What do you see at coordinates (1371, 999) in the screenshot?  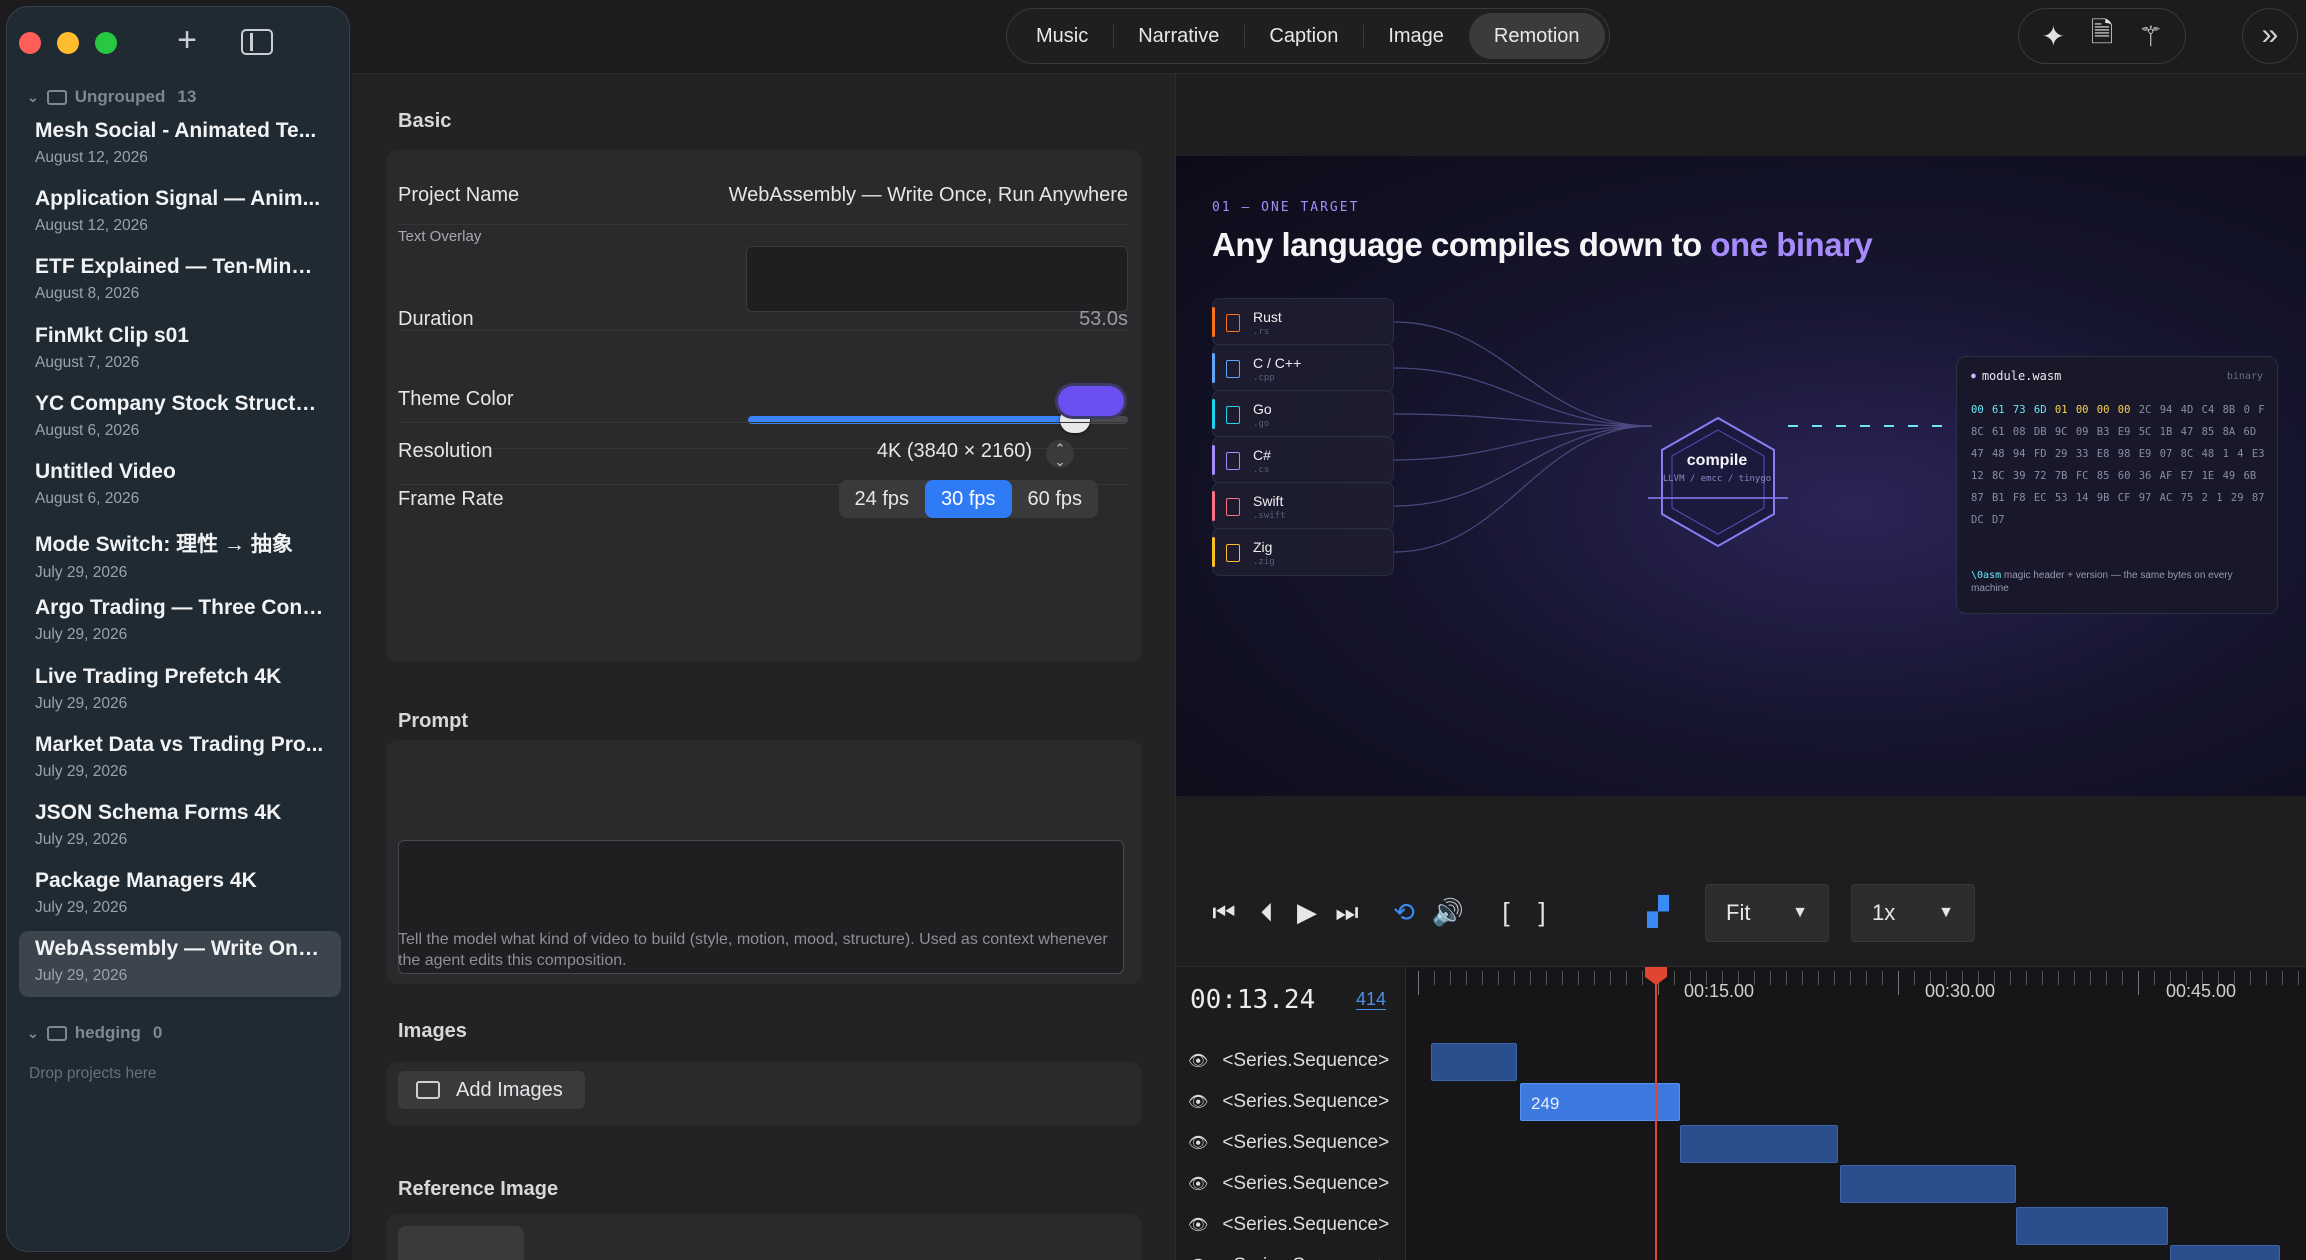 I see `frame-counter: 414` at bounding box center [1371, 999].